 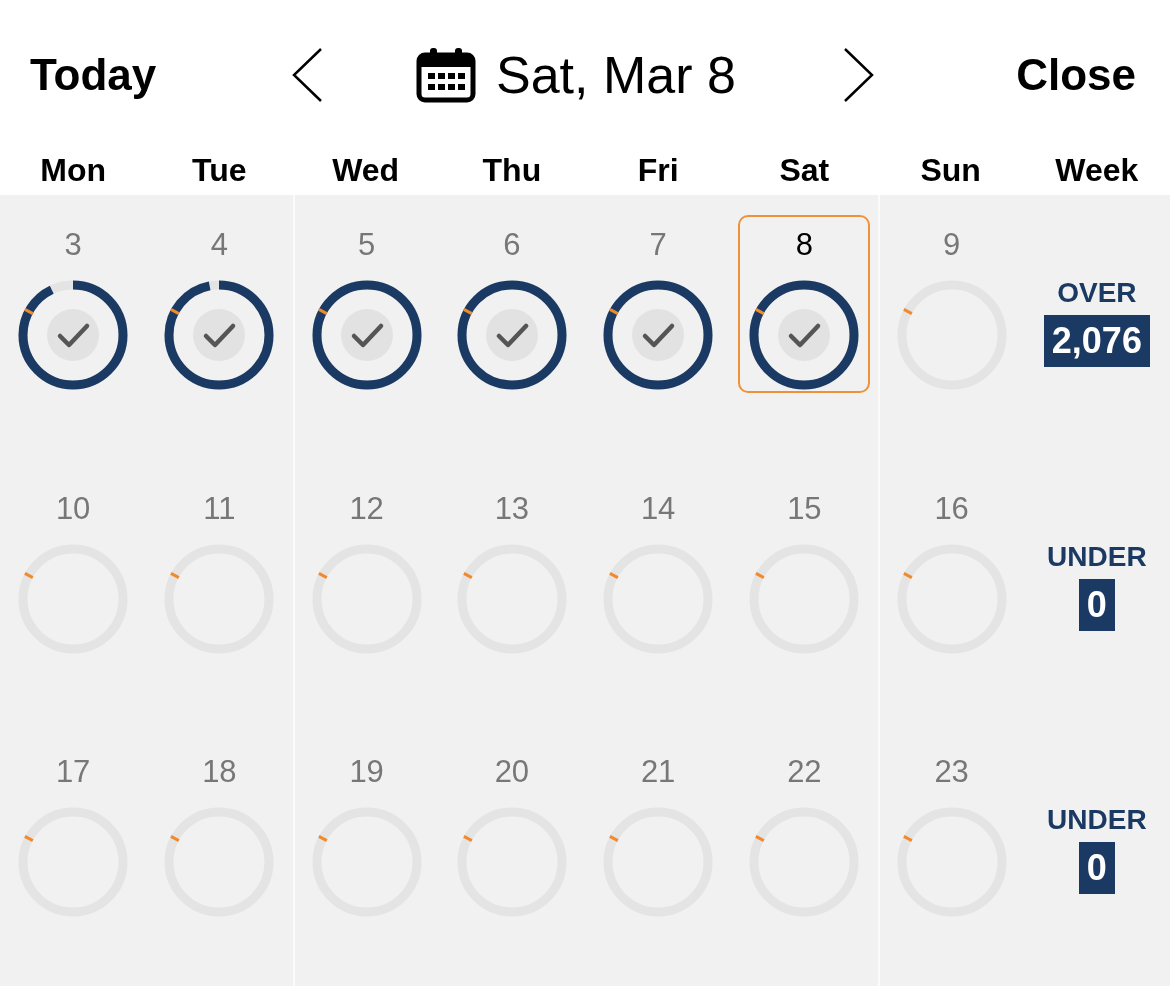 I want to click on day-number: 11, so click(x=219, y=508).